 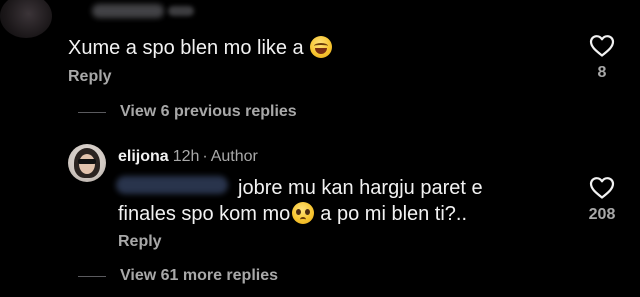 What do you see at coordinates (320, 47) in the screenshot?
I see `face-with-tears-of-joy-icon` at bounding box center [320, 47].